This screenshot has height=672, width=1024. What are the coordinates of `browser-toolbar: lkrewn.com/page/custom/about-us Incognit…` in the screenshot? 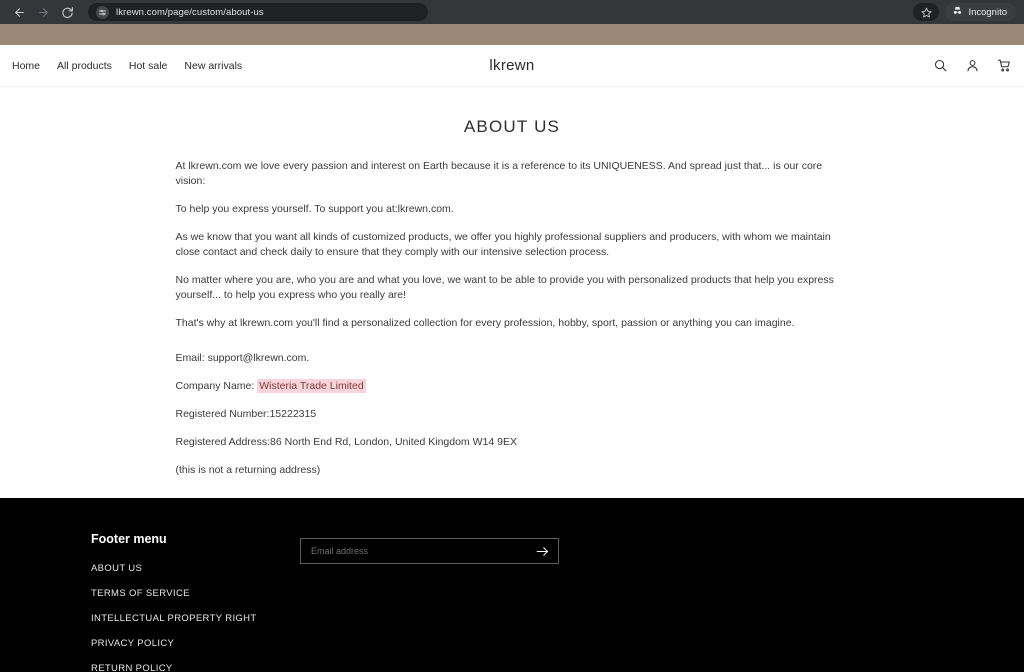 It's located at (512, 12).